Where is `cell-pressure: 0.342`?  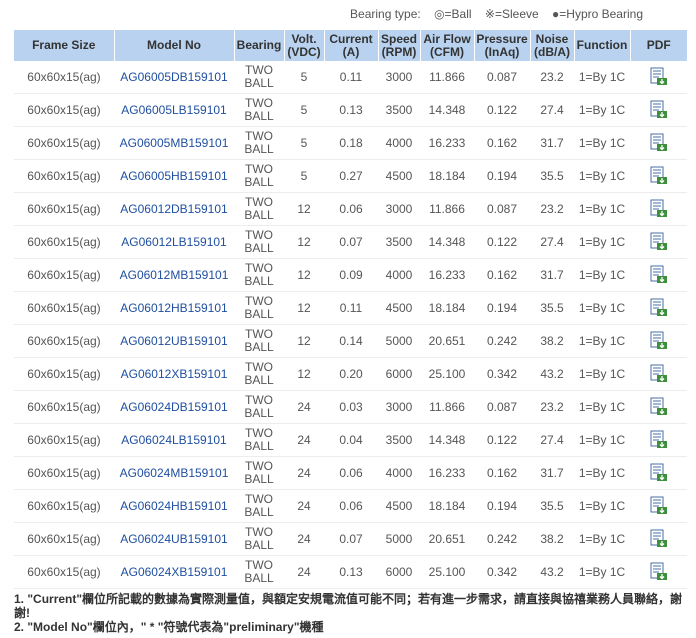
cell-pressure: 0.342 is located at coordinates (502, 572).